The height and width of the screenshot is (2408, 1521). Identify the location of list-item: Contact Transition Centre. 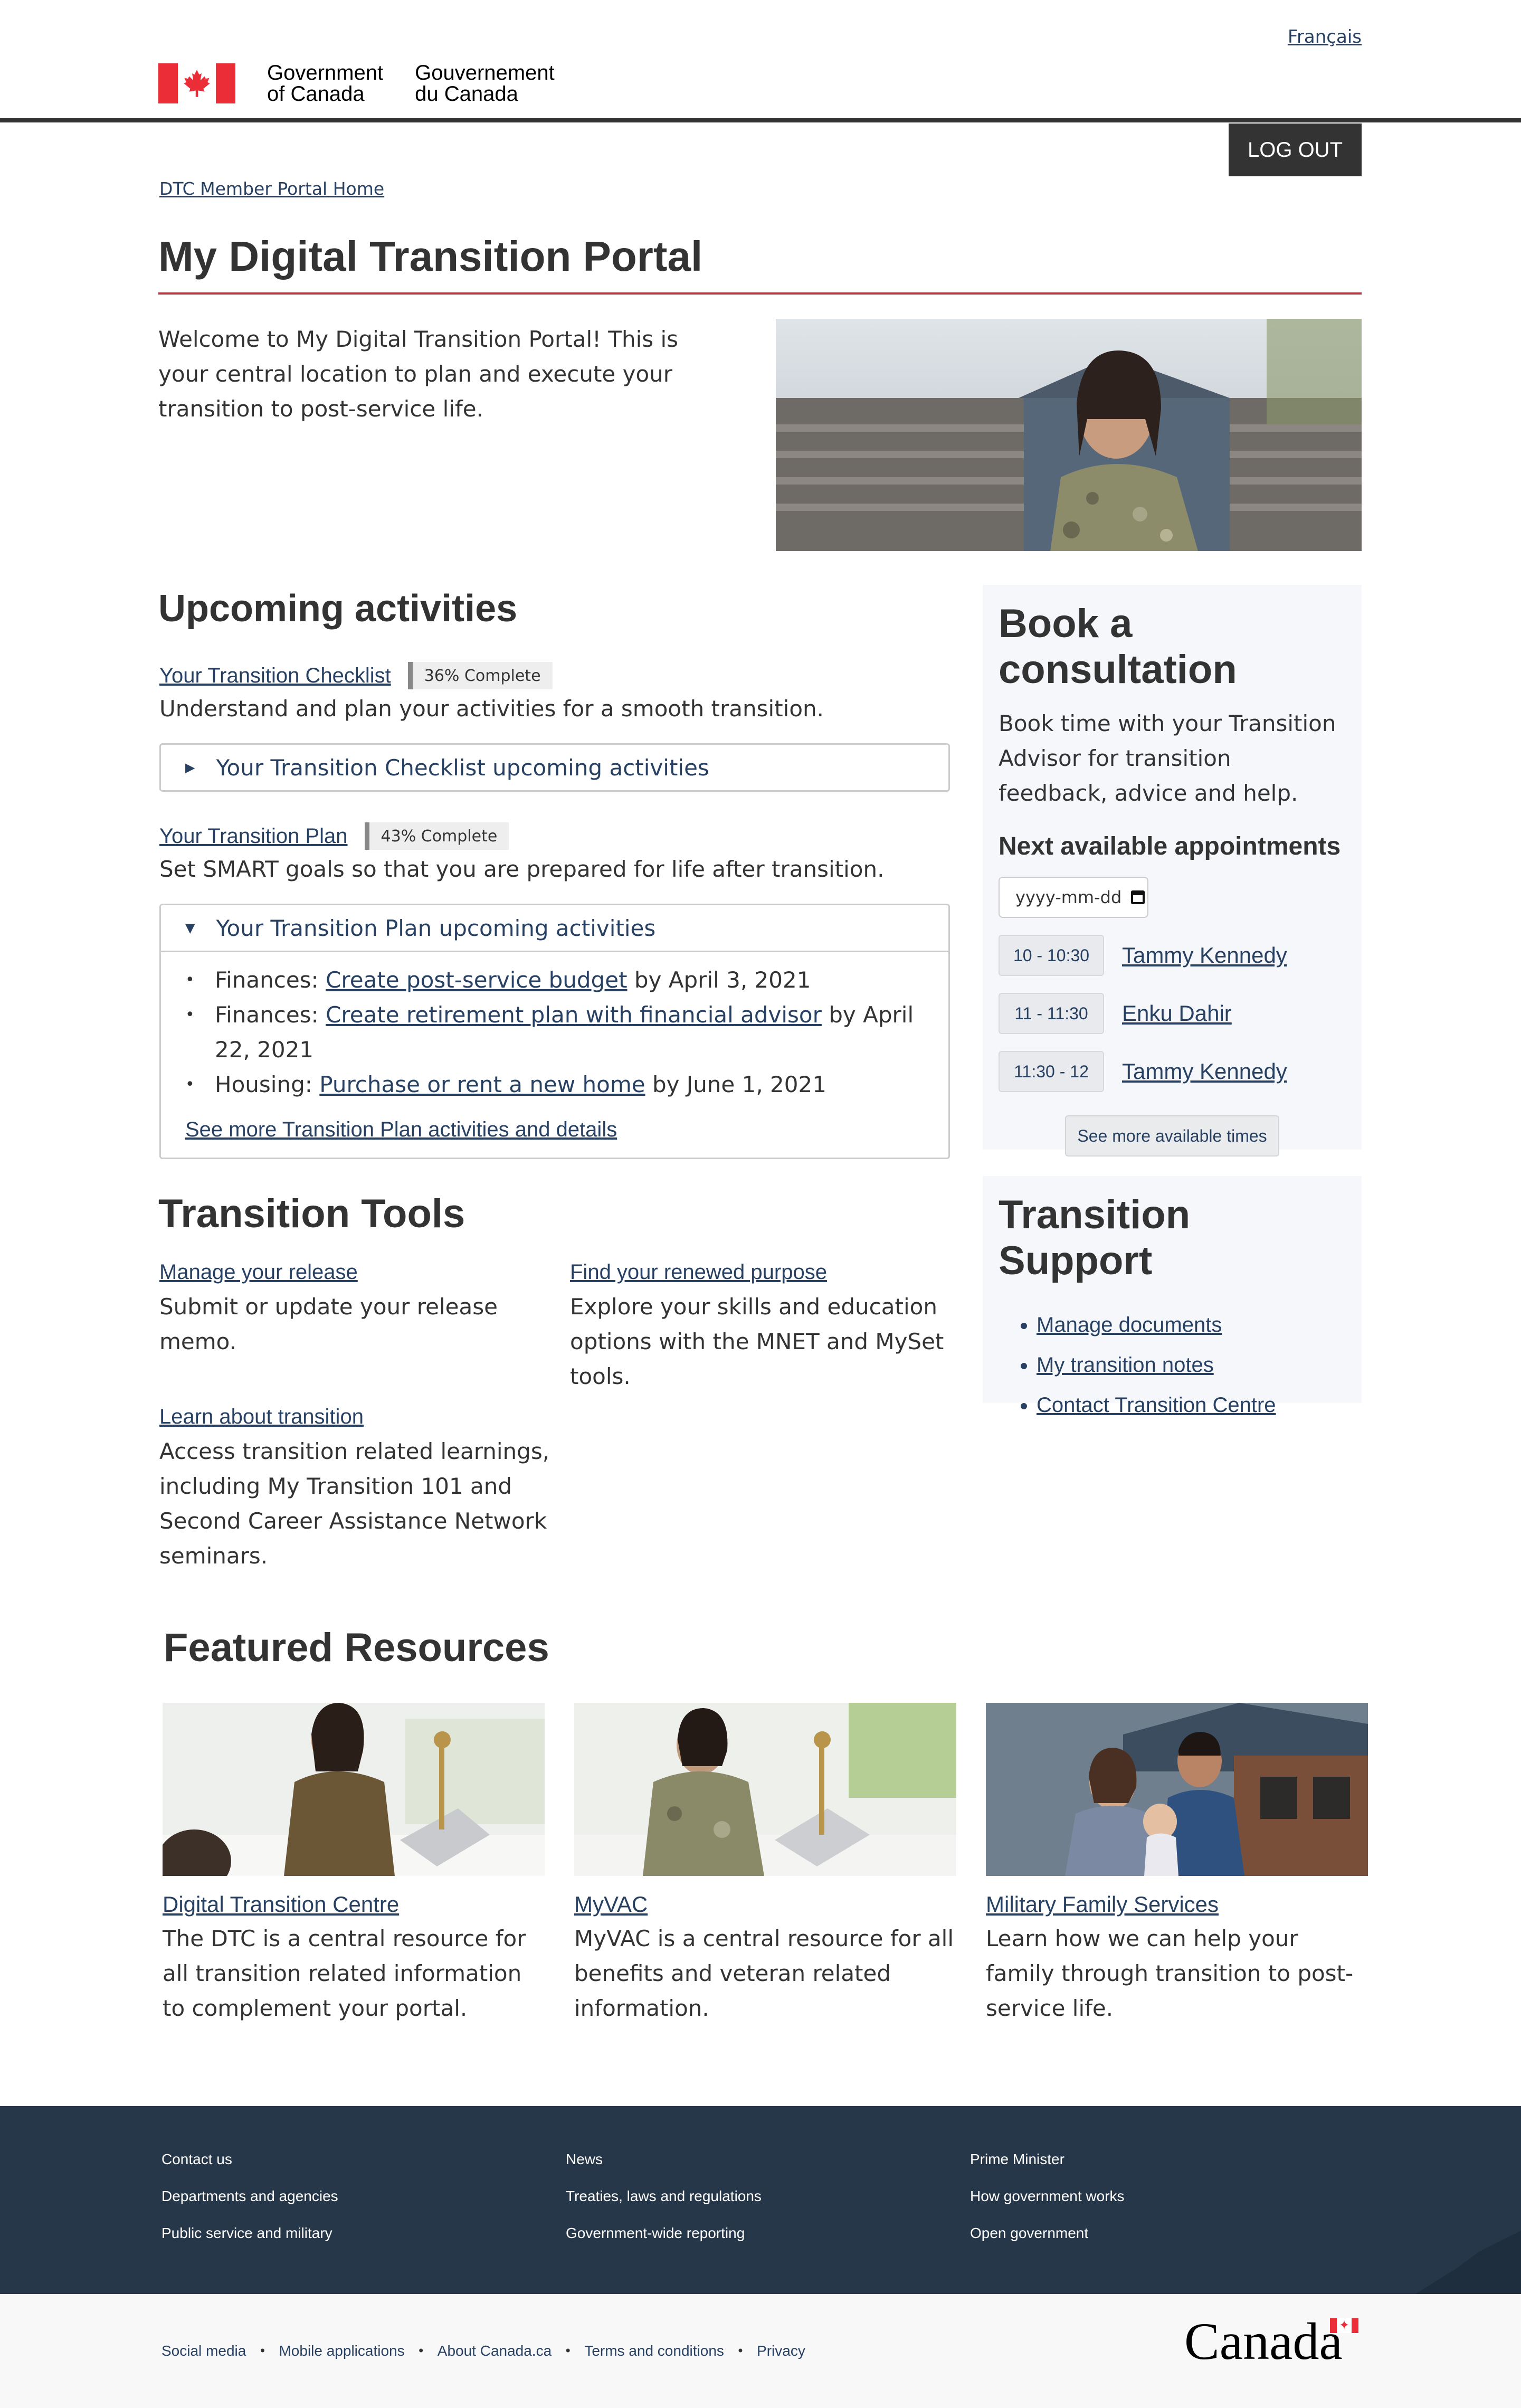
(1191, 1405).